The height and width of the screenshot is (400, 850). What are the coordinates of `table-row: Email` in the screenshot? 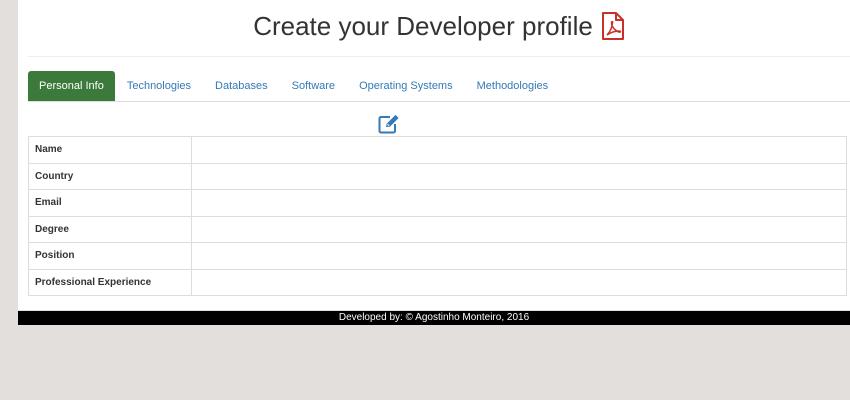 It's located at (437, 203).